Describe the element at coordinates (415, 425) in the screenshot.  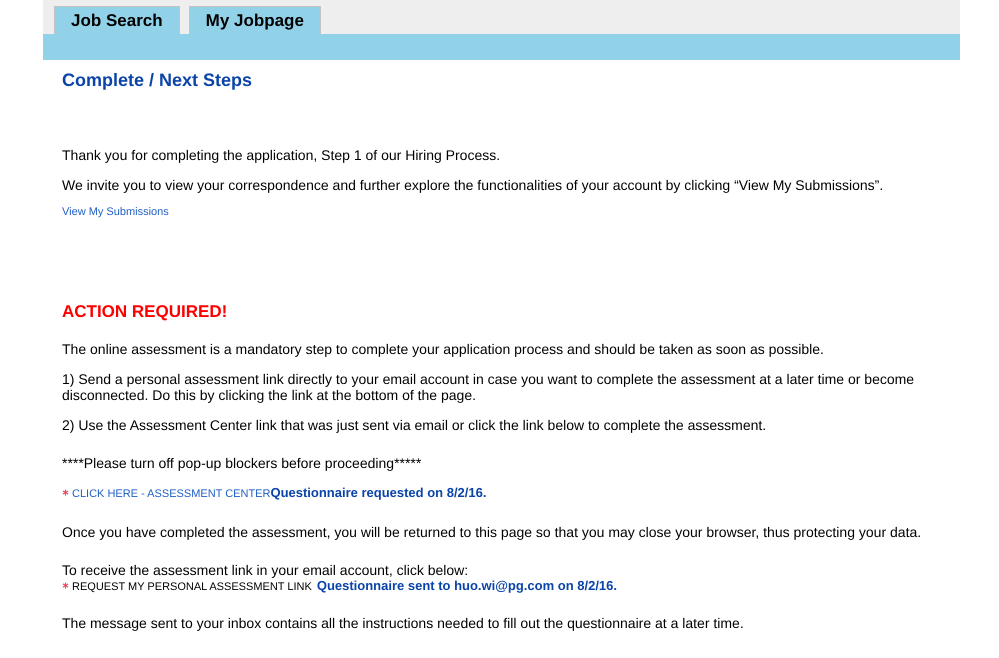
I see `paragraph: 2) Use the Assessment Center link that was just sent via email or click the link below to complete the assessment.` at that location.